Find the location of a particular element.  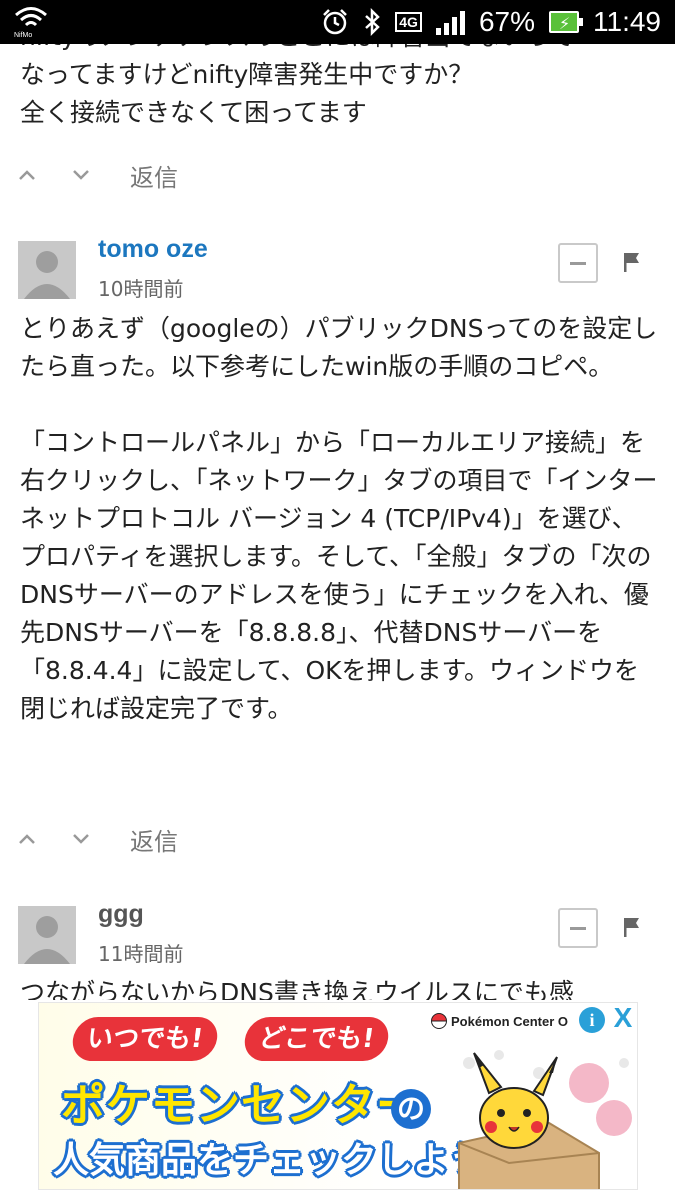

pokeball-icon is located at coordinates (439, 1021).